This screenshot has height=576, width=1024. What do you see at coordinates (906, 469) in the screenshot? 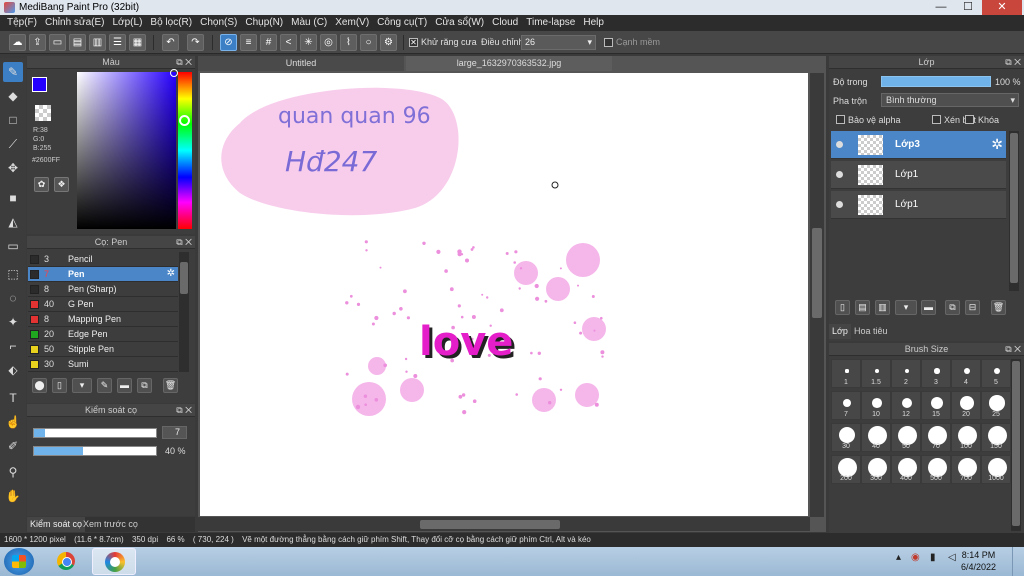
I see `brush-size-cell: 400` at bounding box center [906, 469].